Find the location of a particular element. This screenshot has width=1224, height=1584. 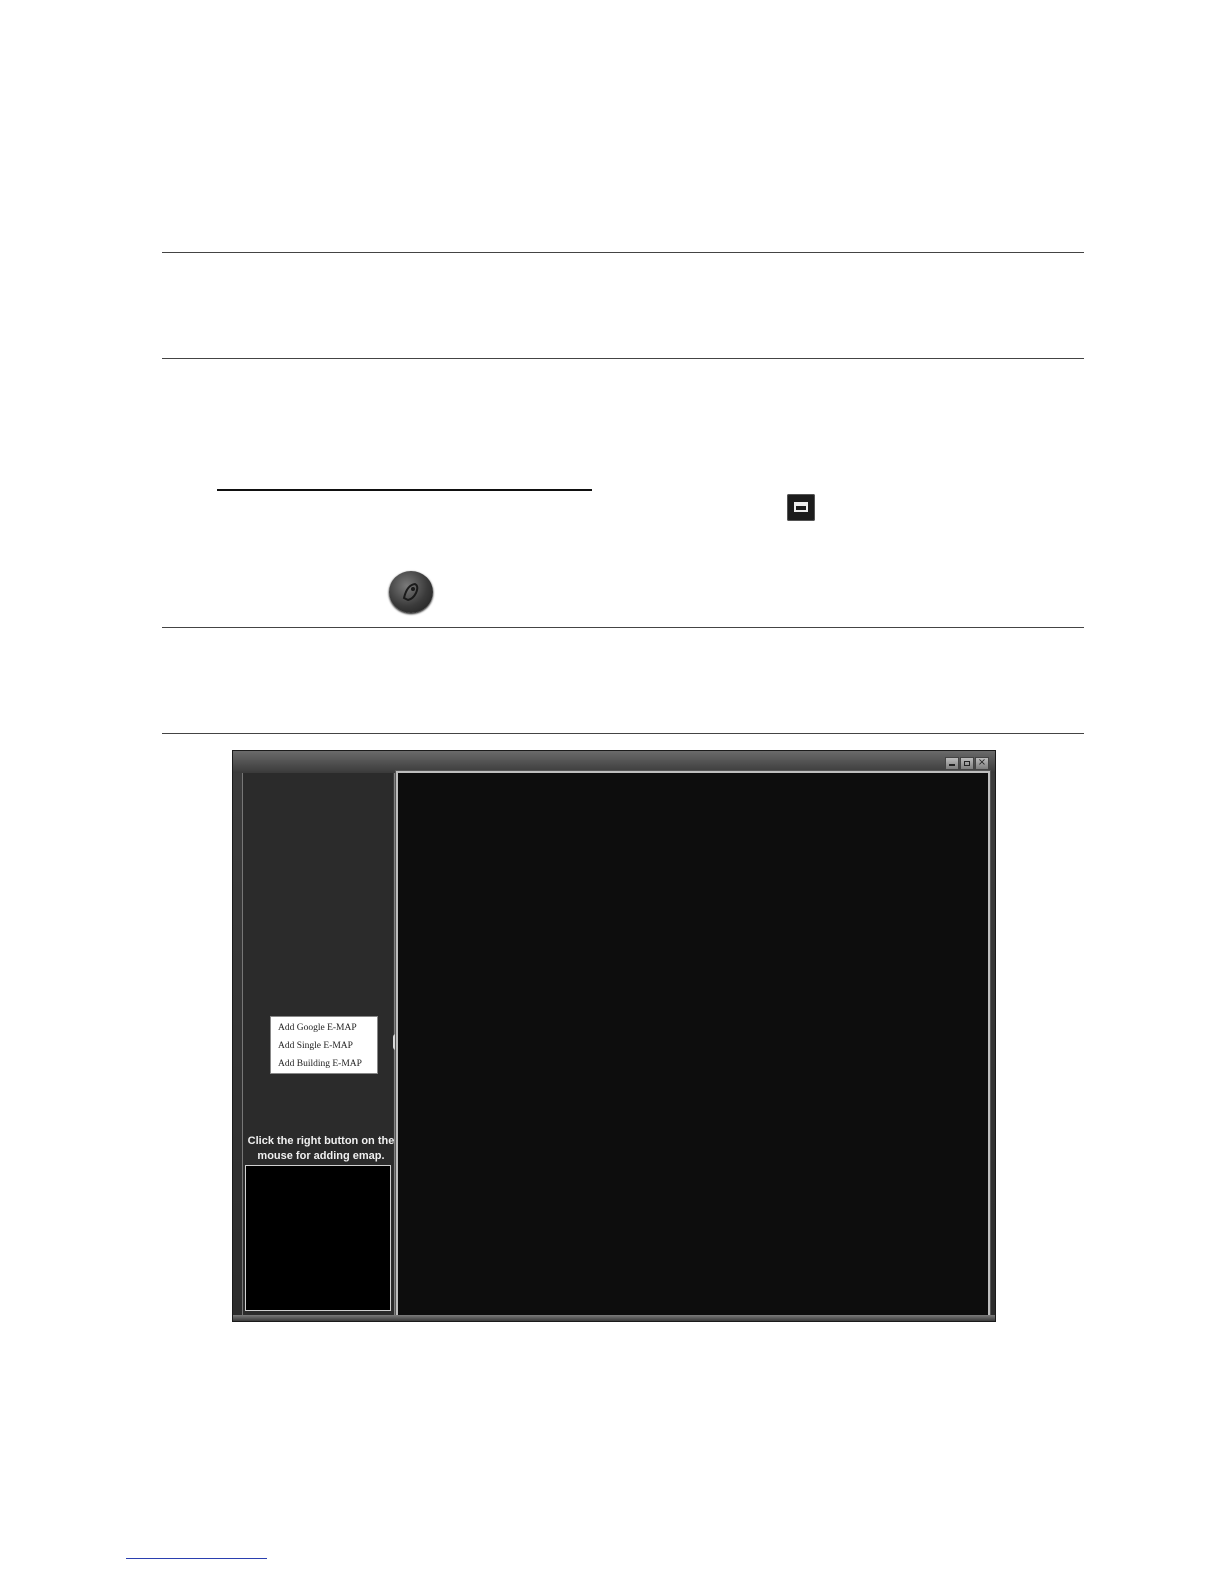

minimize-icon is located at coordinates (952, 765).